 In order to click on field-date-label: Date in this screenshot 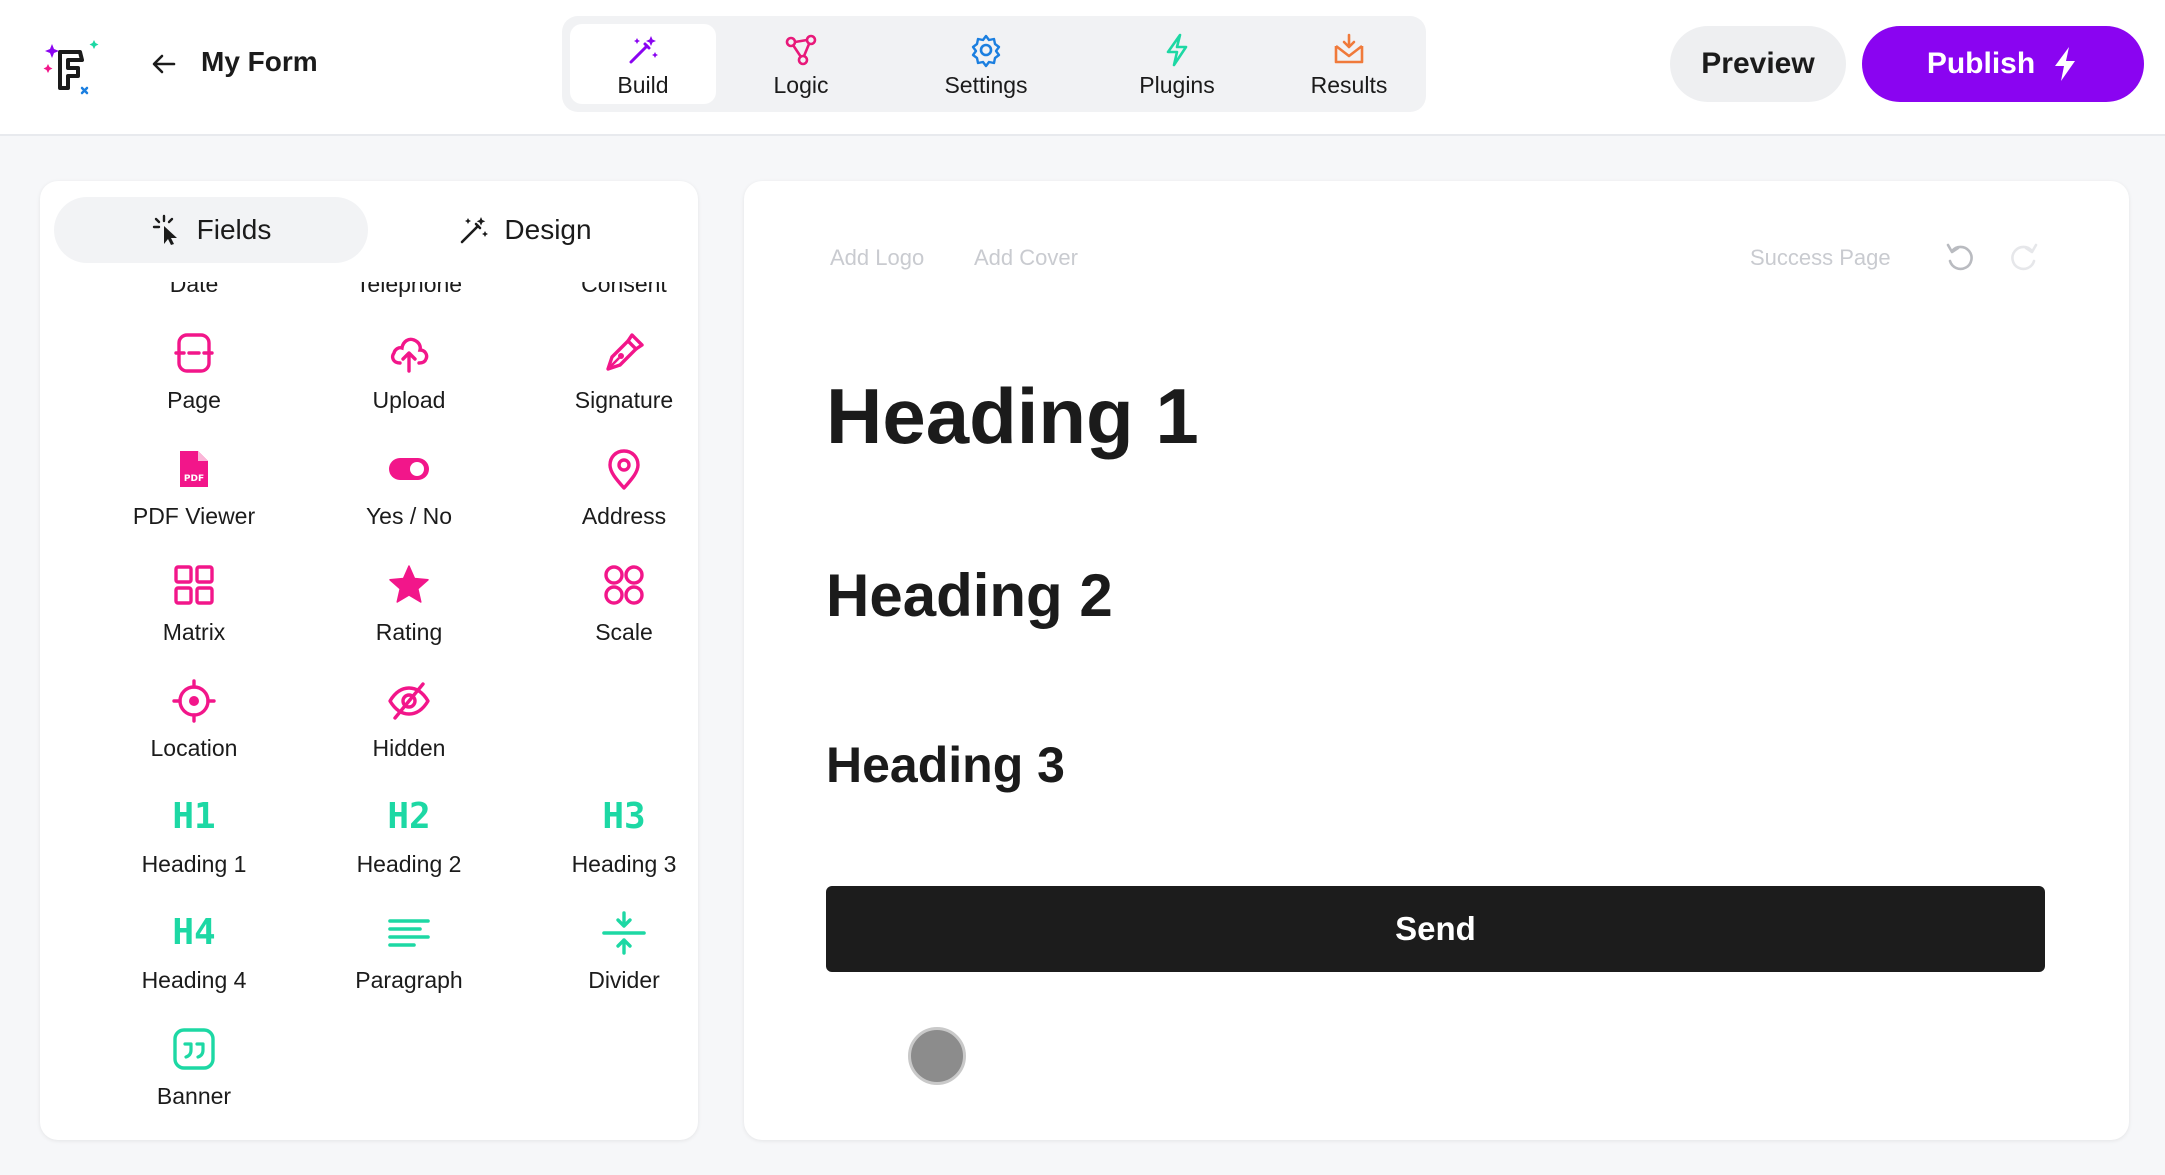, I will do `click(194, 290)`.